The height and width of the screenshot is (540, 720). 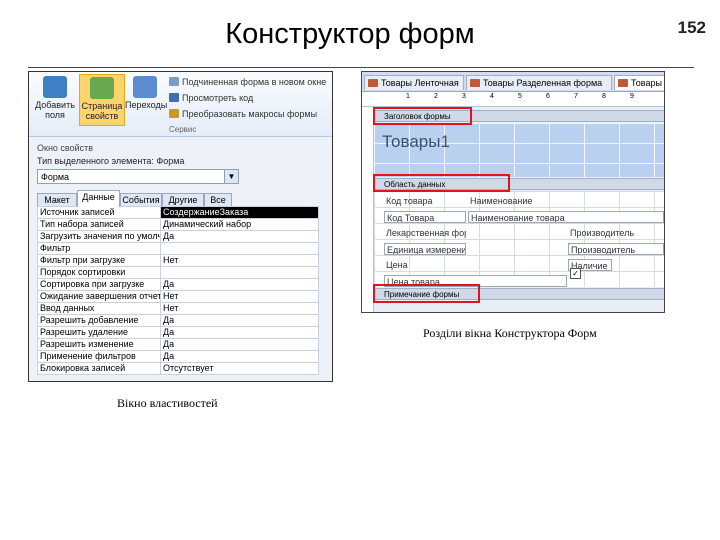 I want to click on tab-other: Другие, so click(x=183, y=199).